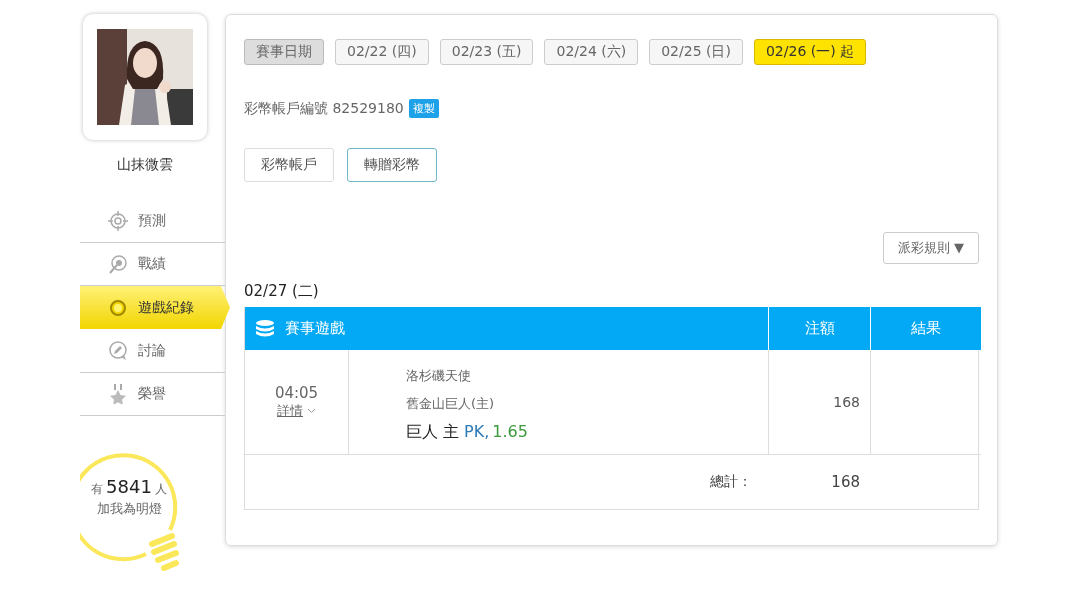 The image size is (1080, 594). Describe the element at coordinates (129, 486) in the screenshot. I see `fans-count: 5841` at that location.